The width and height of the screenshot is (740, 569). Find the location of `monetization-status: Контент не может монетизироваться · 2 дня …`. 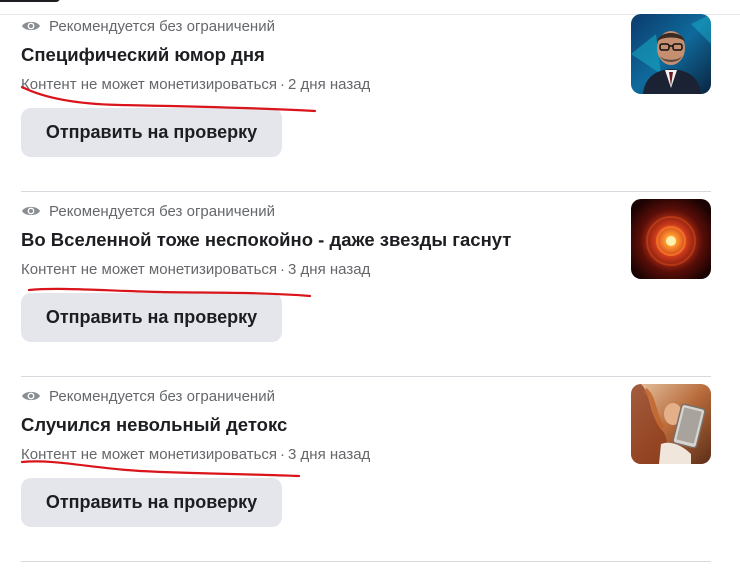

monetization-status: Контент не может монетизироваться · 2 дня … is located at coordinates (195, 84).